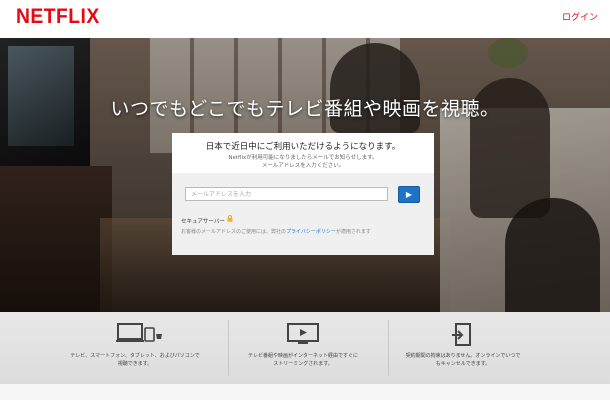  Describe the element at coordinates (230, 218) in the screenshot. I see `lock-icon` at that location.